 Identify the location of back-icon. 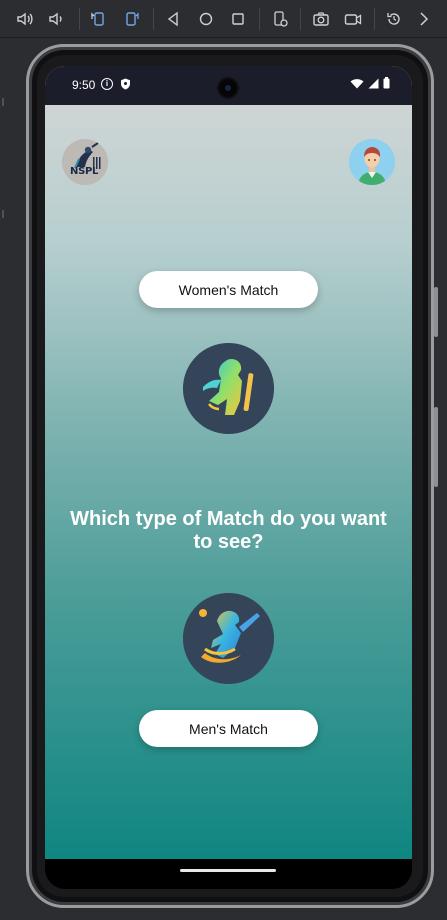
(173, 19).